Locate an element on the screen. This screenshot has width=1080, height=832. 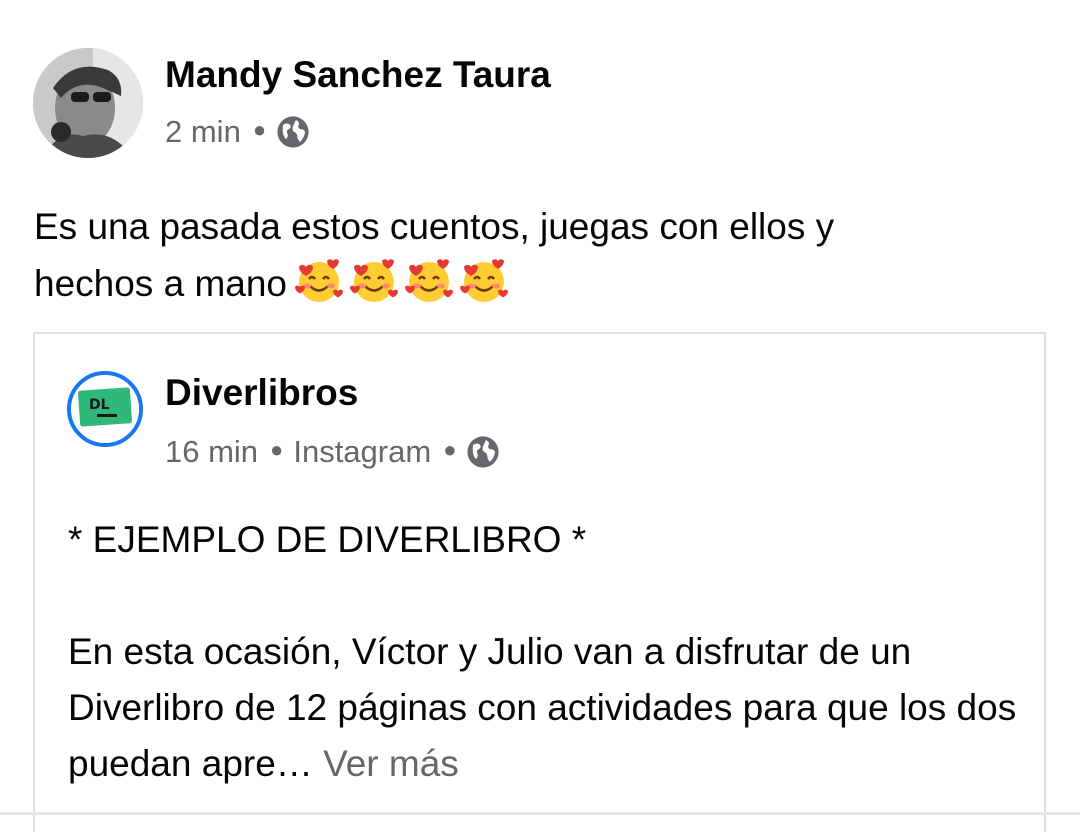
post-meta: 2 min ● is located at coordinates (237, 132).